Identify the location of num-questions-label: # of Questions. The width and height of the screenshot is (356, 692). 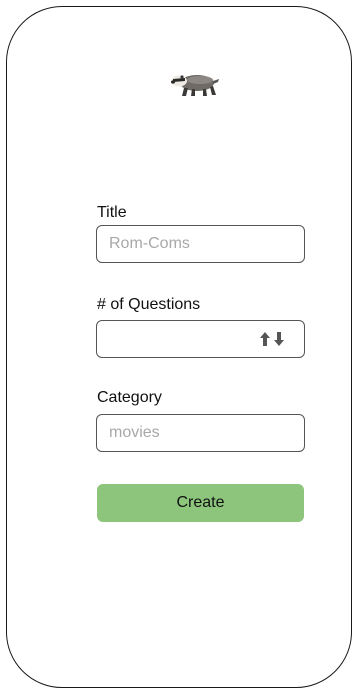
(149, 304).